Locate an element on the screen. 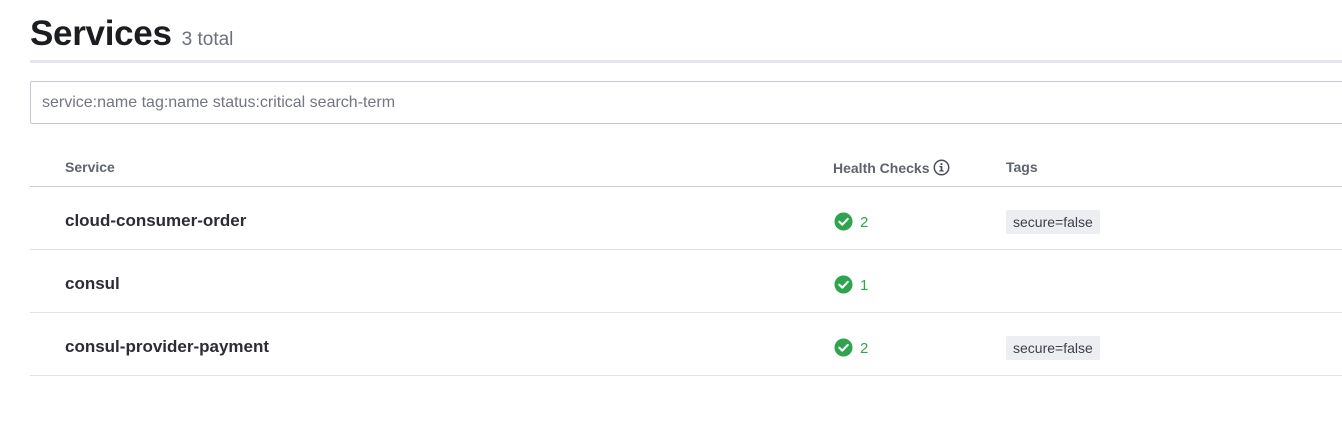 The height and width of the screenshot is (437, 1342). search-input is located at coordinates (686, 102).